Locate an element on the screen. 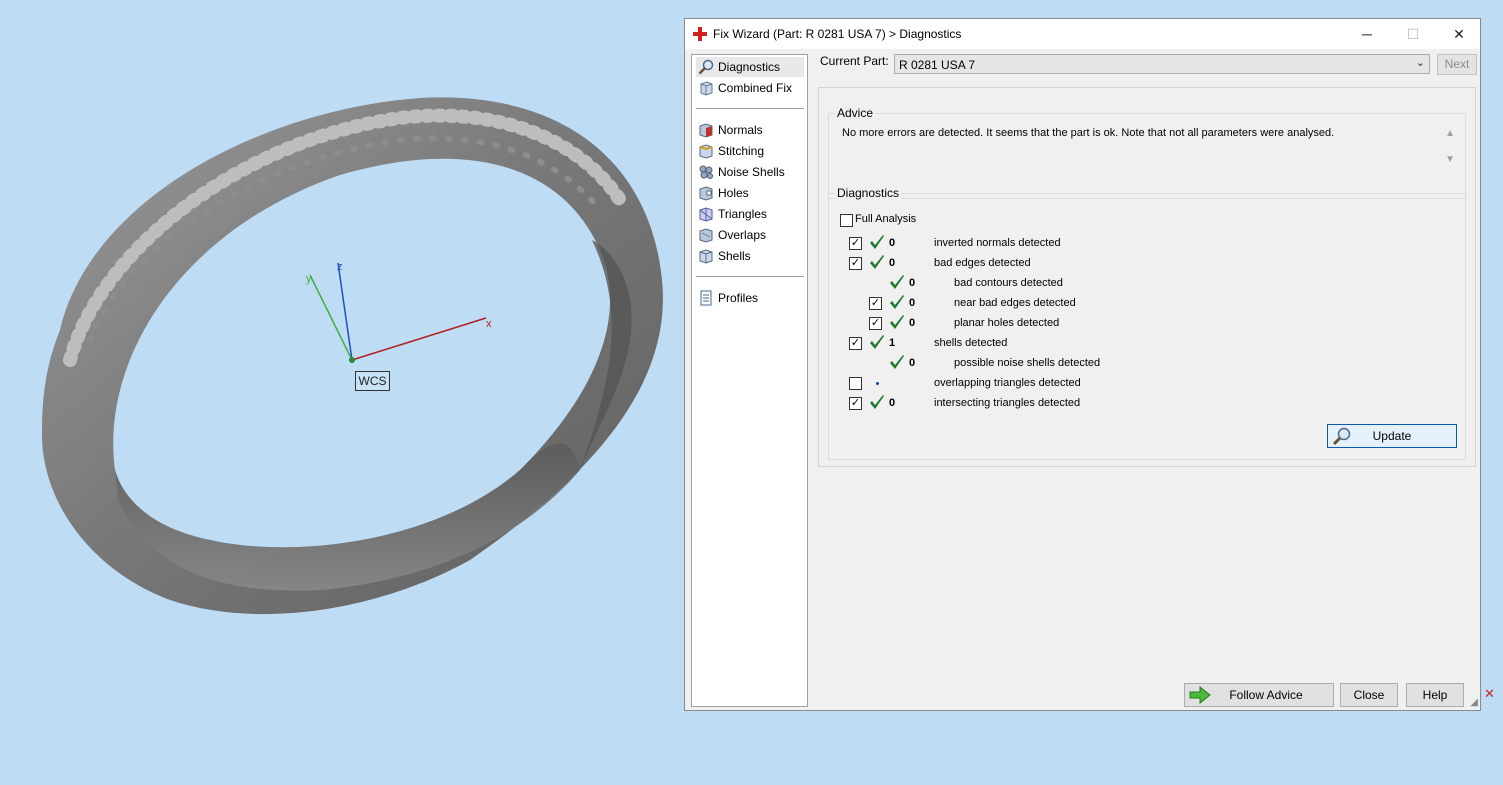 Image resolution: width=1503 pixels, height=785 pixels. diagnostics-row: ✓ 0 bad edges detected is located at coordinates (1139, 264).